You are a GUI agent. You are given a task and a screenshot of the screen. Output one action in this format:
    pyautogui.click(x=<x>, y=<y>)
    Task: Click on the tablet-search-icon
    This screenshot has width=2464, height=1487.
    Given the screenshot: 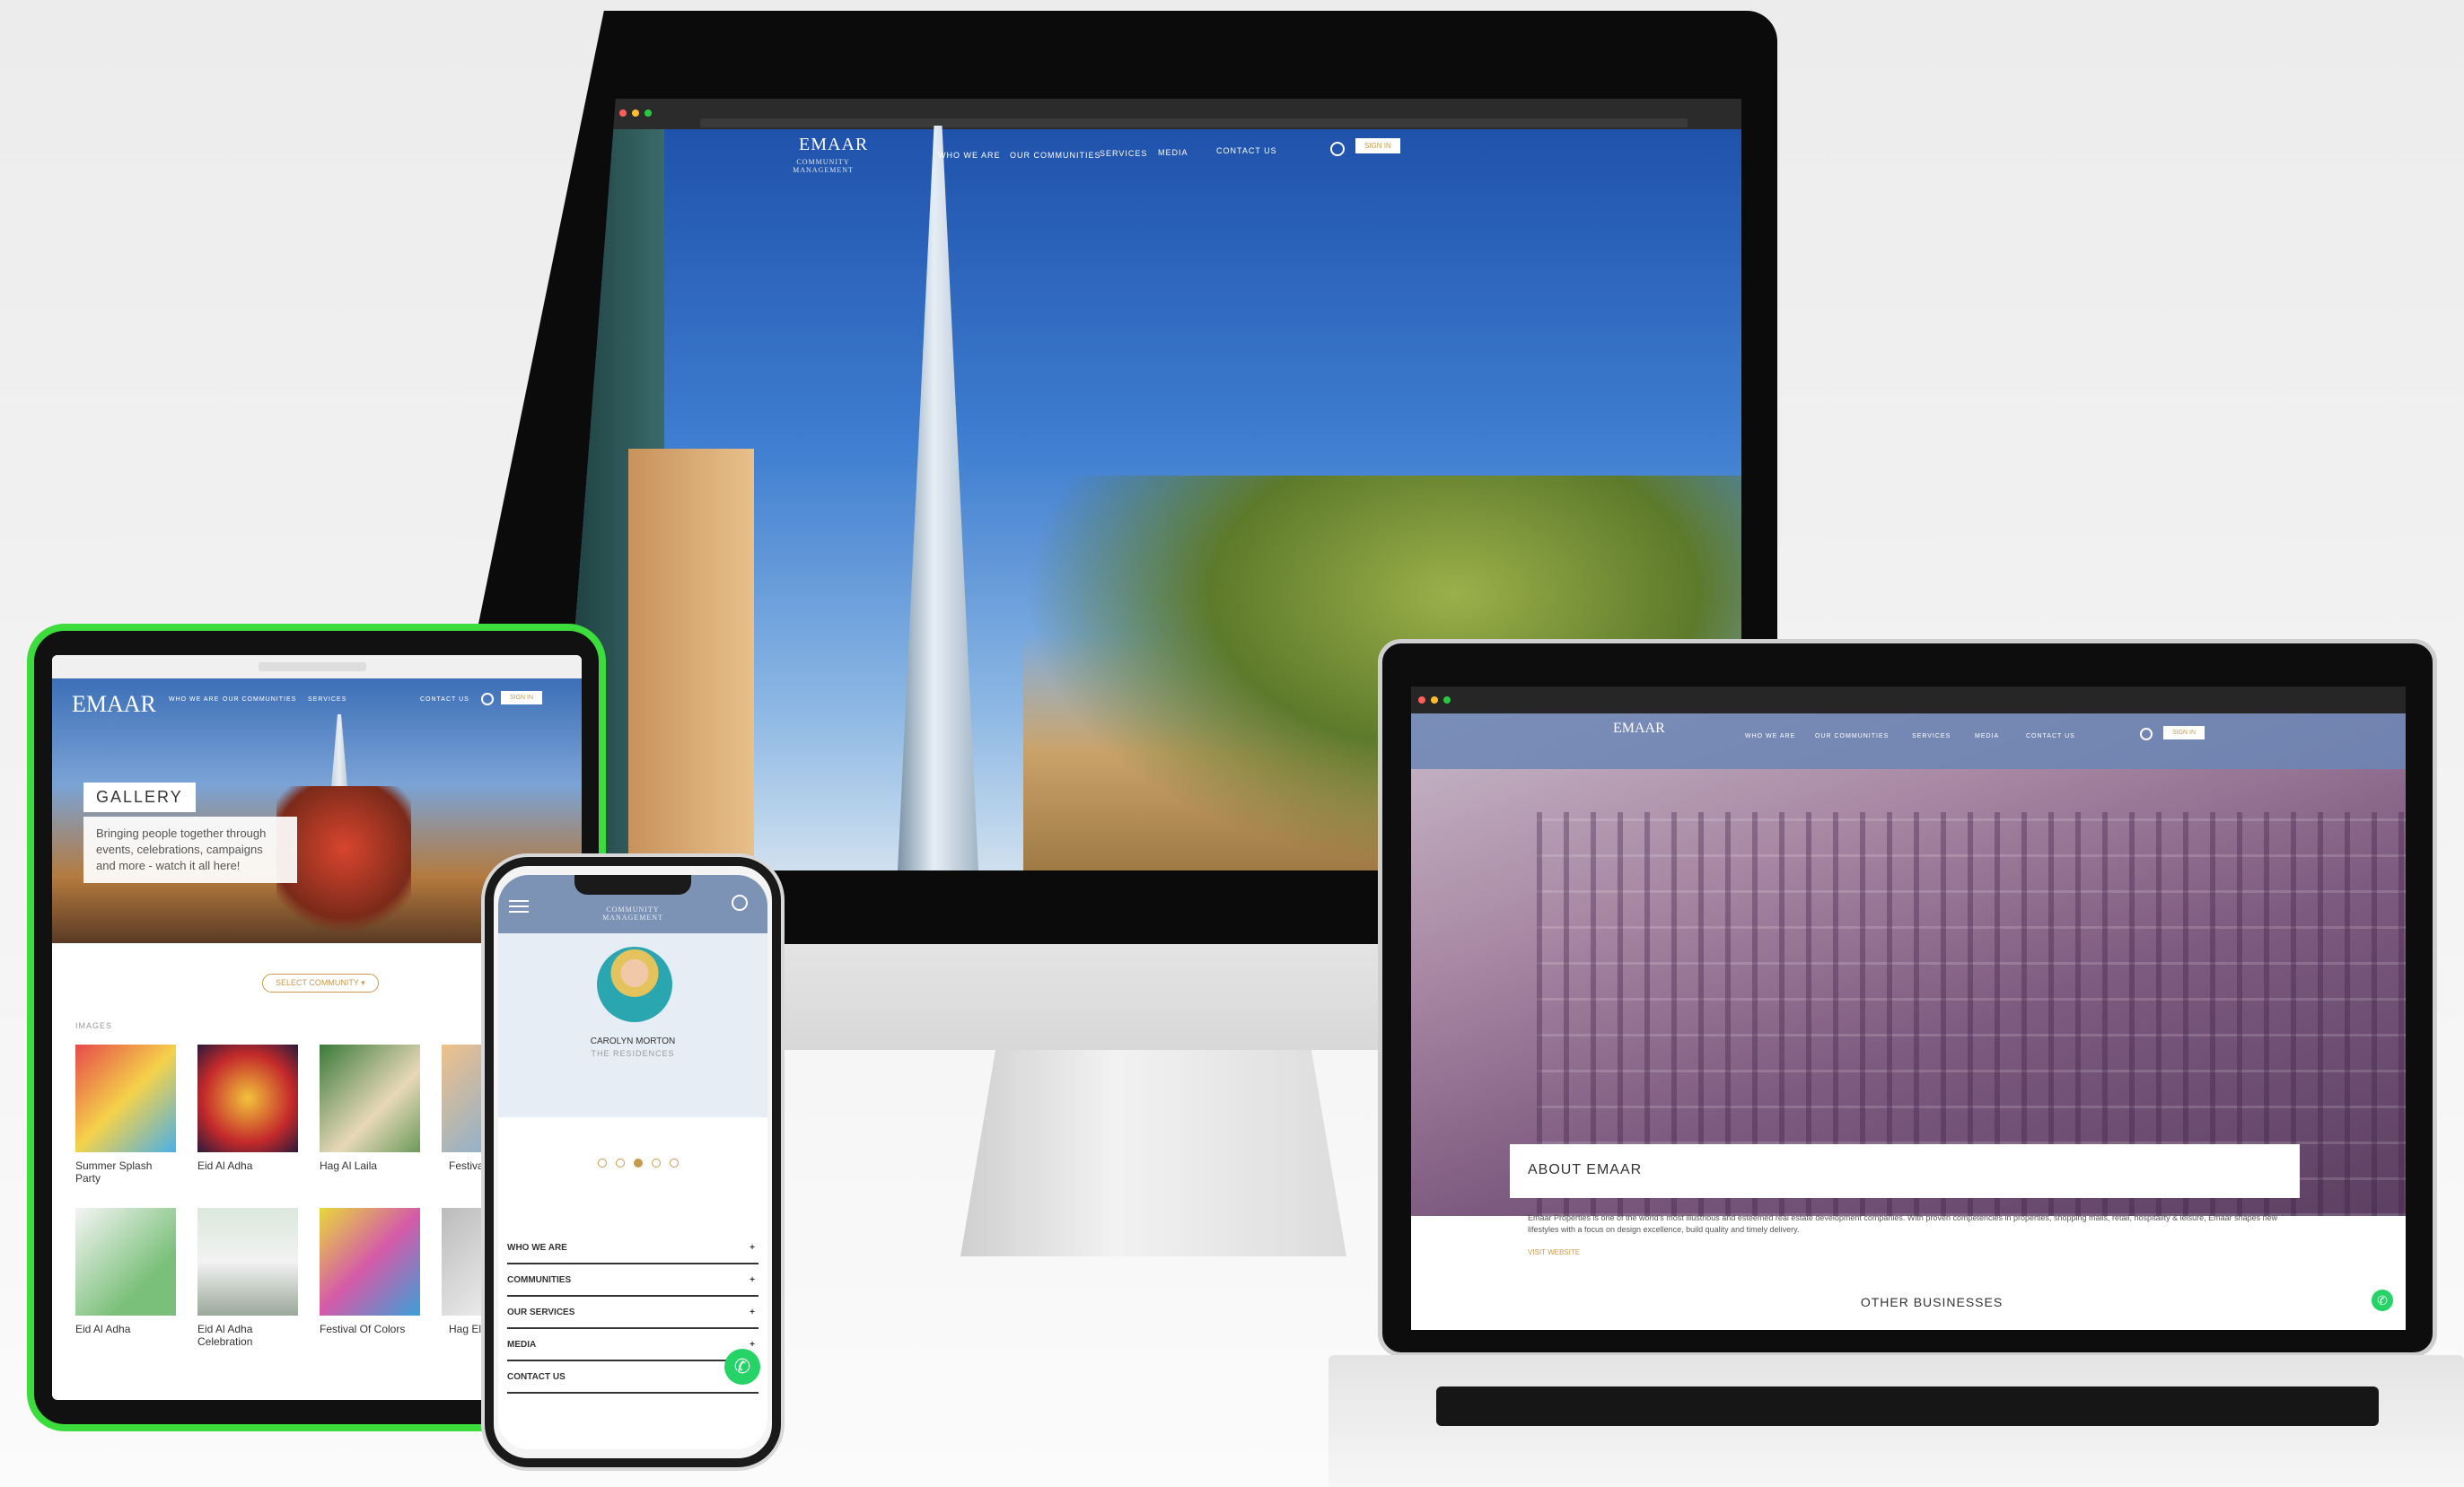 What is the action you would take?
    pyautogui.click(x=487, y=699)
    